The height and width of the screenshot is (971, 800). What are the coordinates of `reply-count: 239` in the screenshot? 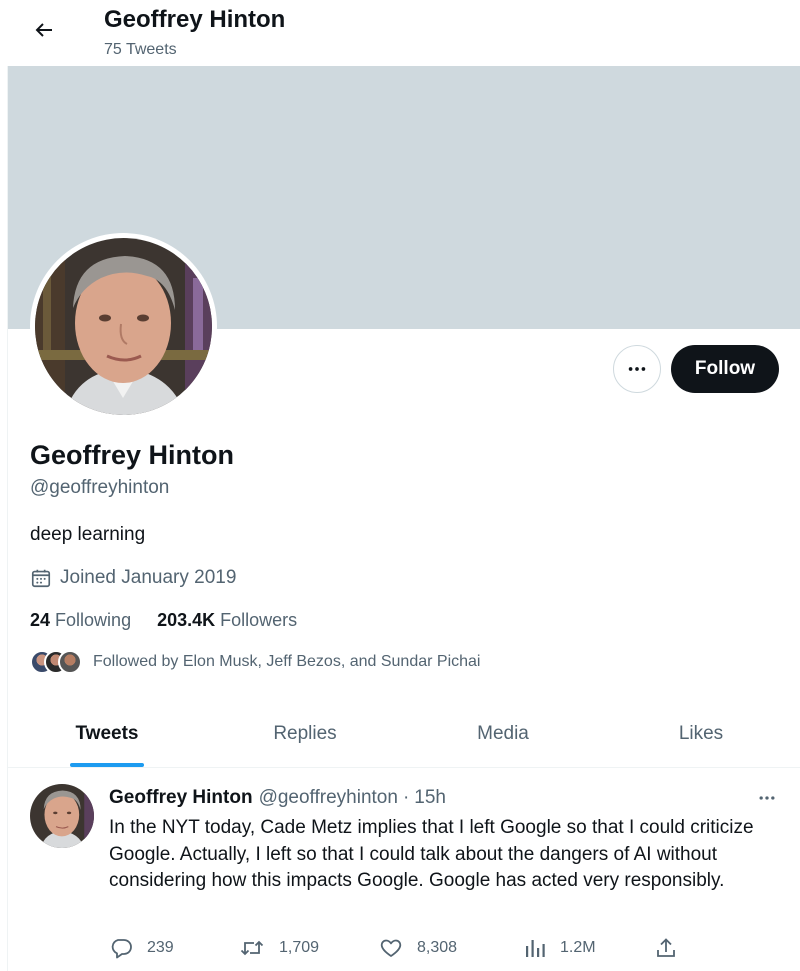 It's located at (160, 947).